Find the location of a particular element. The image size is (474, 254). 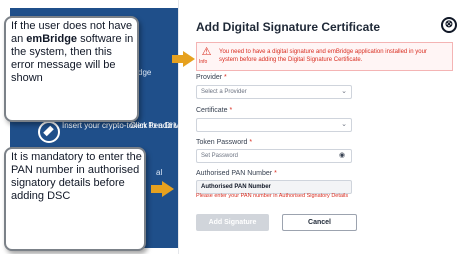

add-signature-button: Add Signature is located at coordinates (232, 222).